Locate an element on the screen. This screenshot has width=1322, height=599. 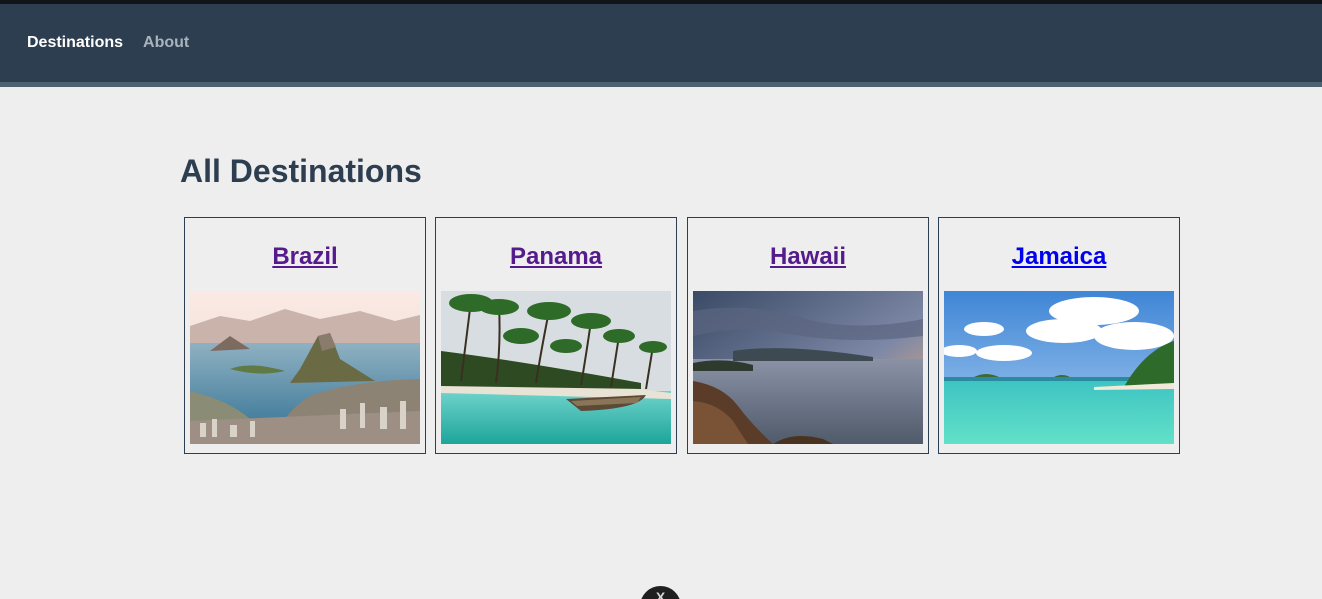
destination-link-panama: Panama is located at coordinates (556, 256).